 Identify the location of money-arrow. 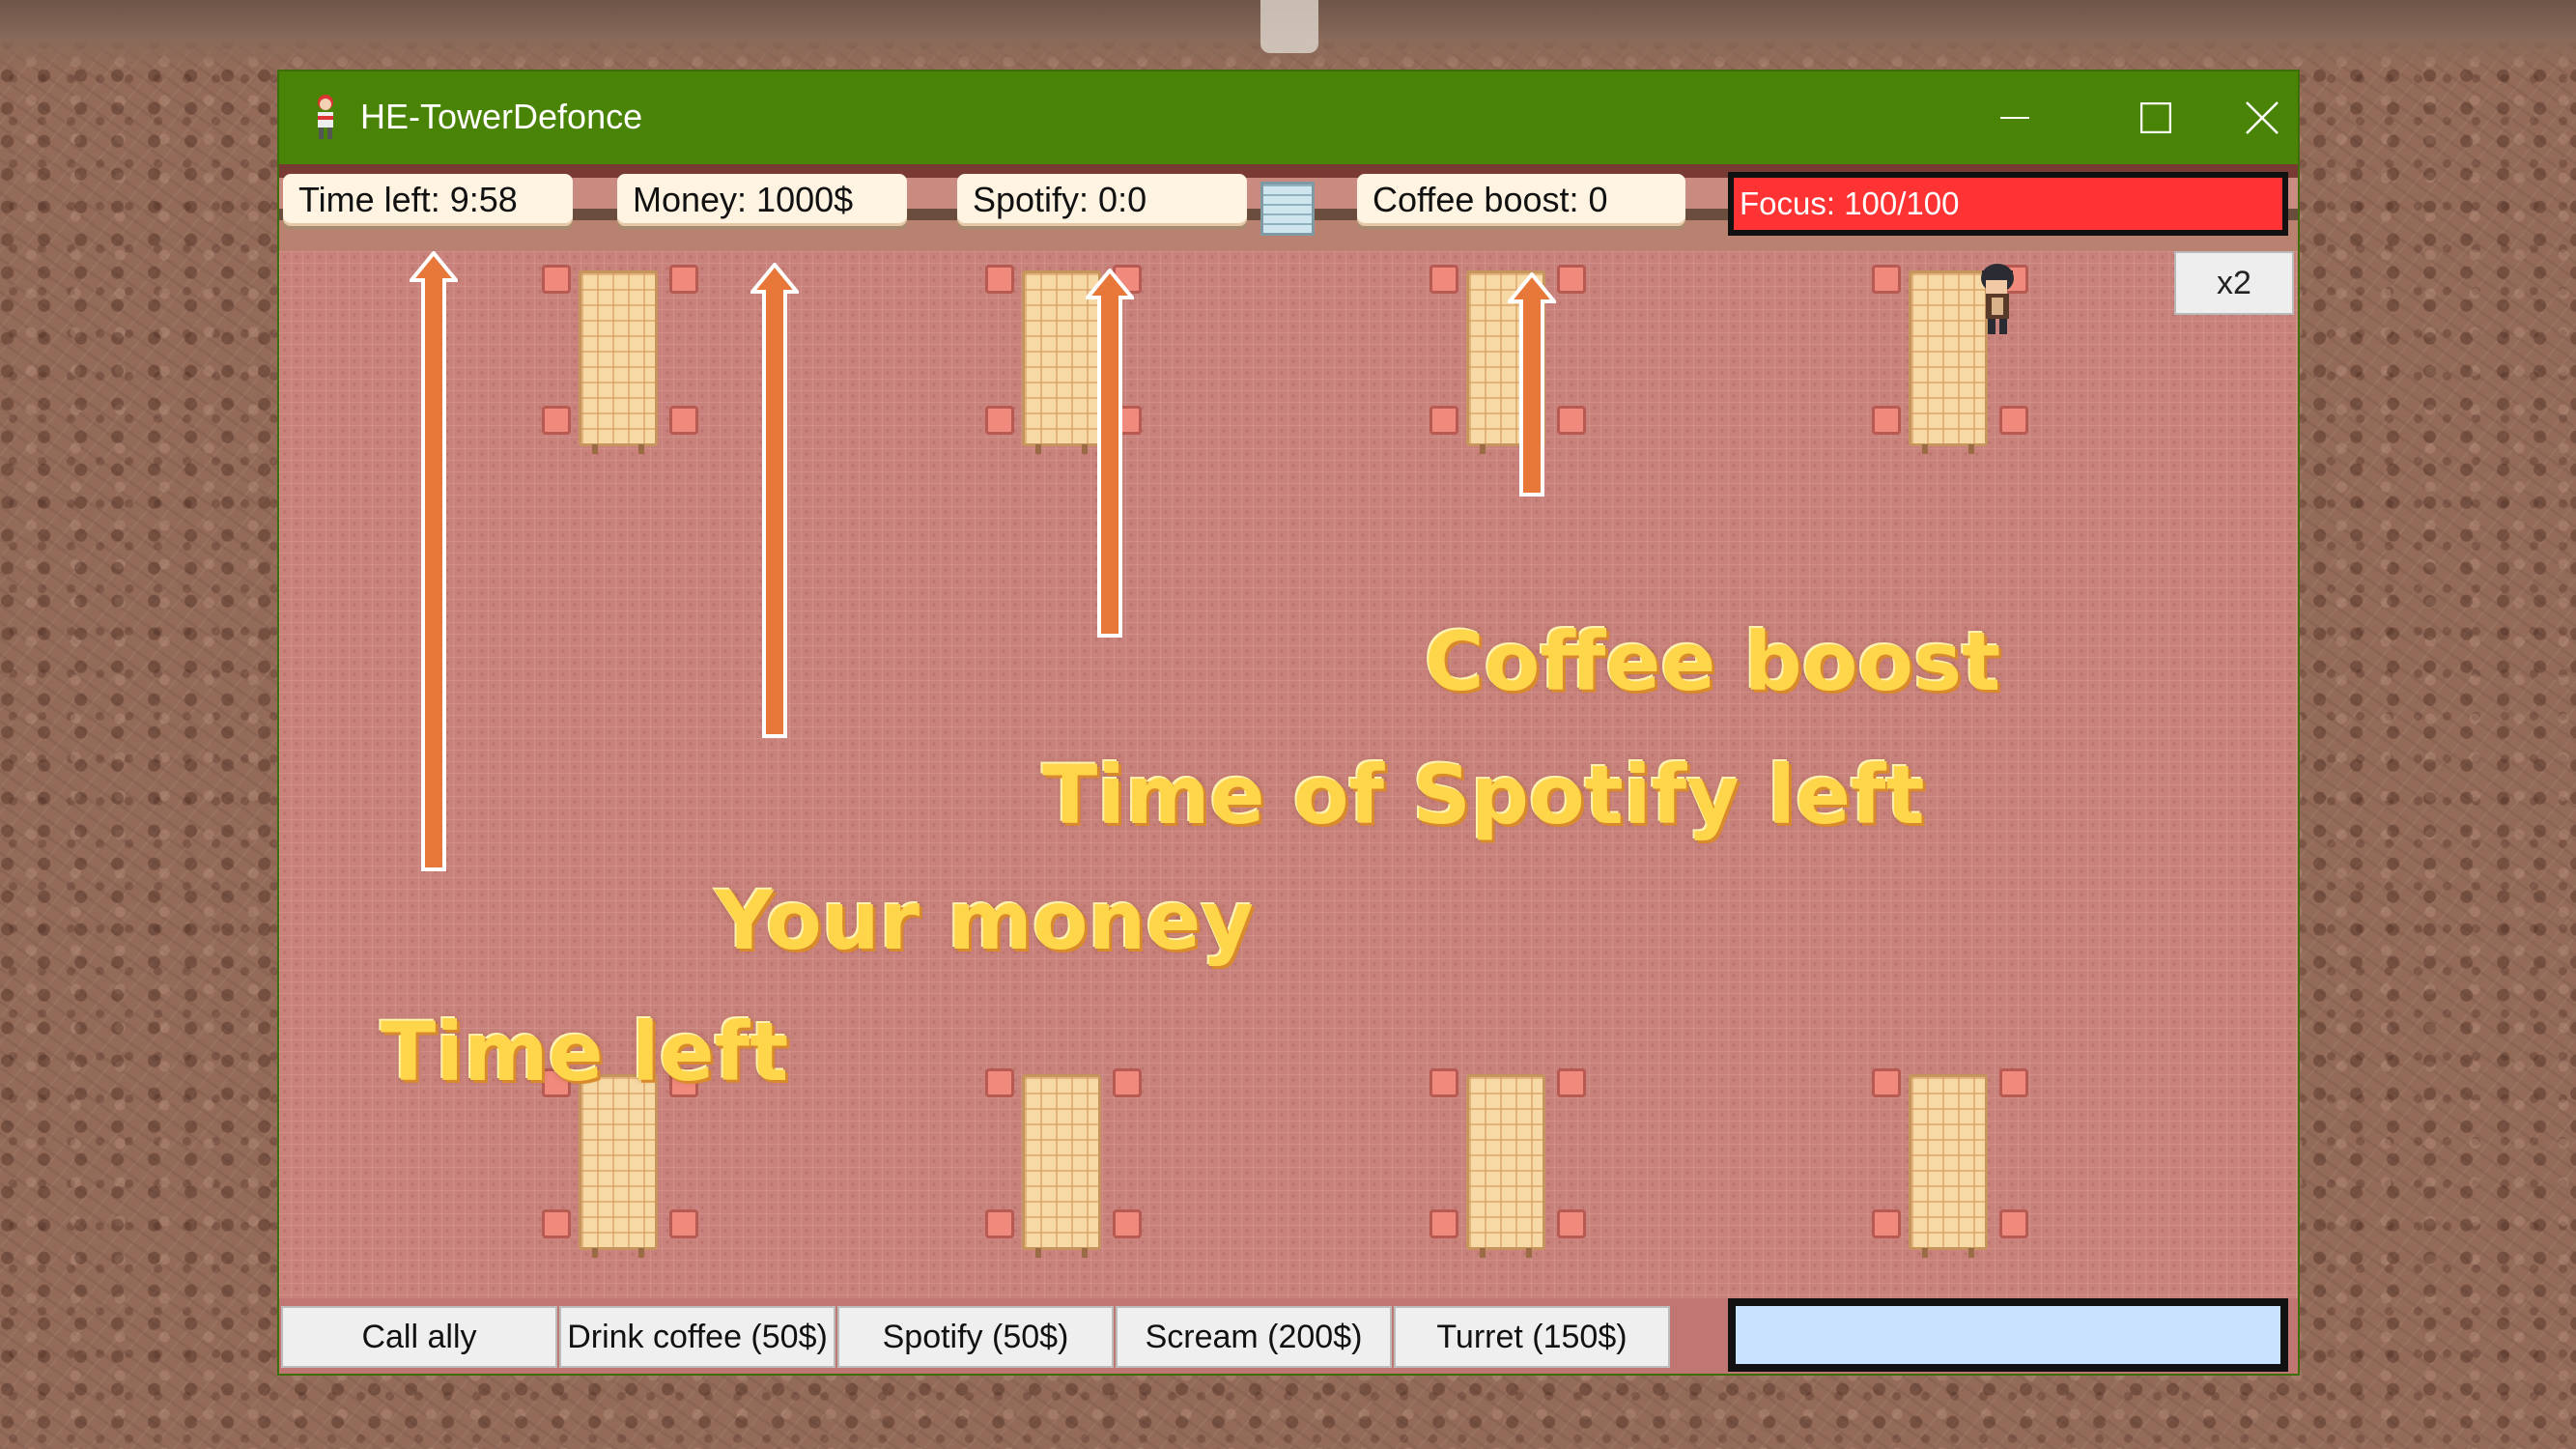
(774, 500).